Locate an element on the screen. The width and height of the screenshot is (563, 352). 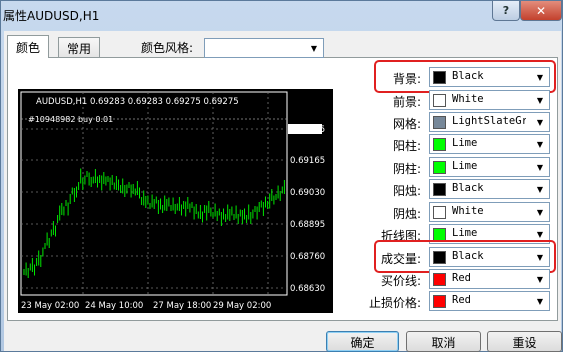
price-label: 0.68630 is located at coordinates (307, 289).